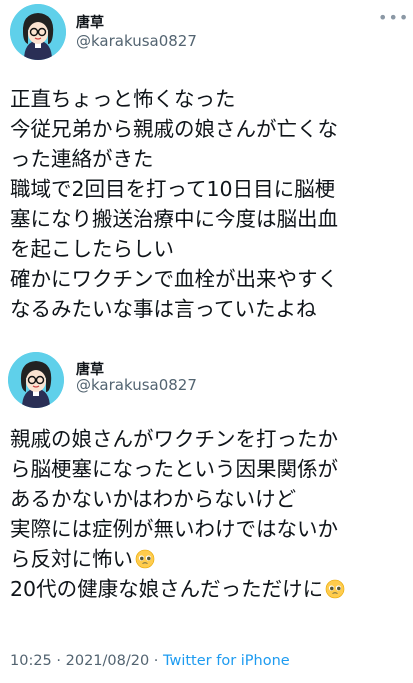 This screenshot has width=413, height=683. Describe the element at coordinates (86, 661) in the screenshot. I see `timestamp: 10:25 · 2021/08/20 ·` at that location.